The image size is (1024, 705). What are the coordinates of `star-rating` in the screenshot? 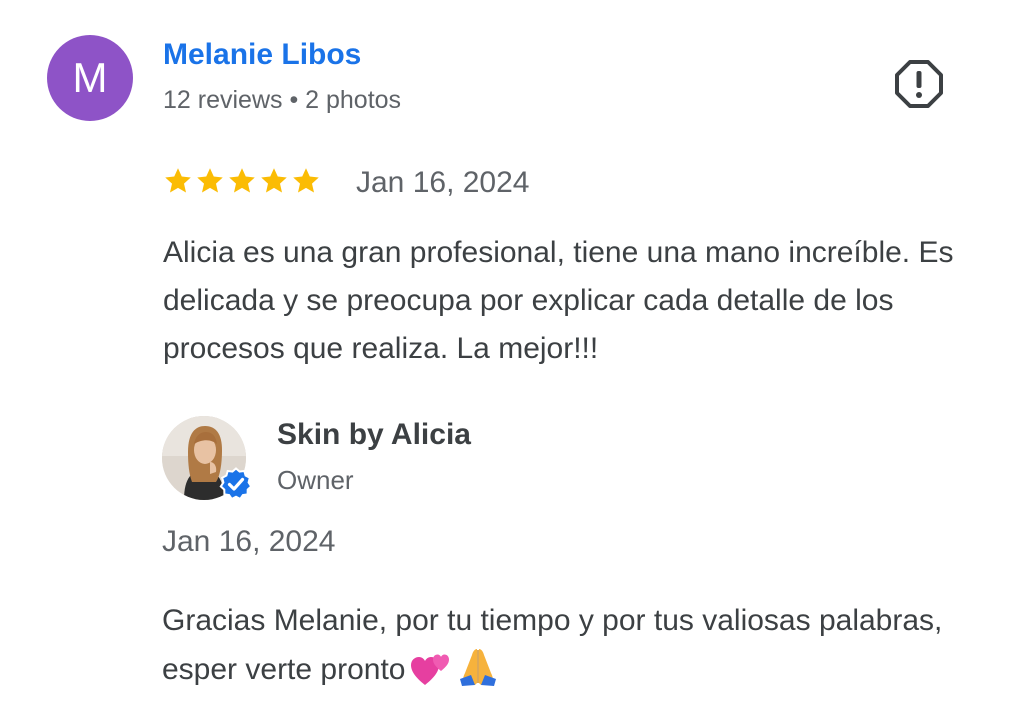 It's located at (242, 181).